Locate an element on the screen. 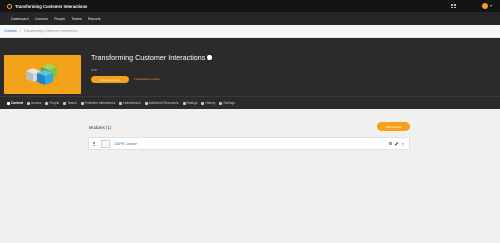 This screenshot has width=500, height=243. tab-history: History is located at coordinates (208, 103).